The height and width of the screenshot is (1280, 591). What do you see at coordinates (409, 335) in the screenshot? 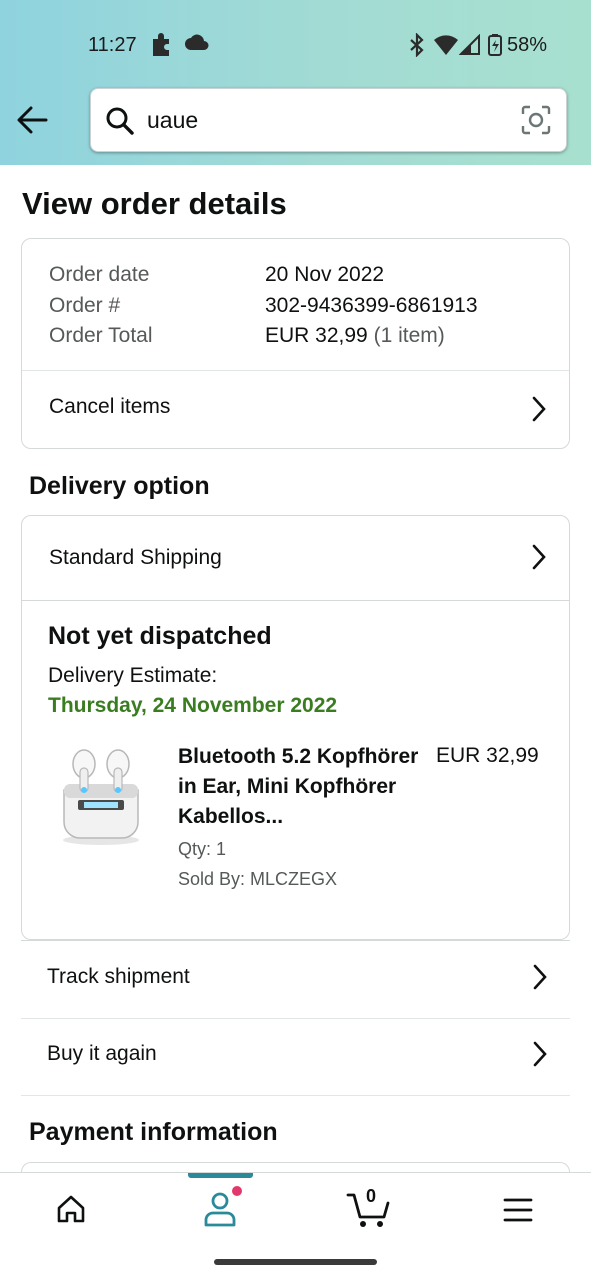
I see `order-item-count: (1 item)` at bounding box center [409, 335].